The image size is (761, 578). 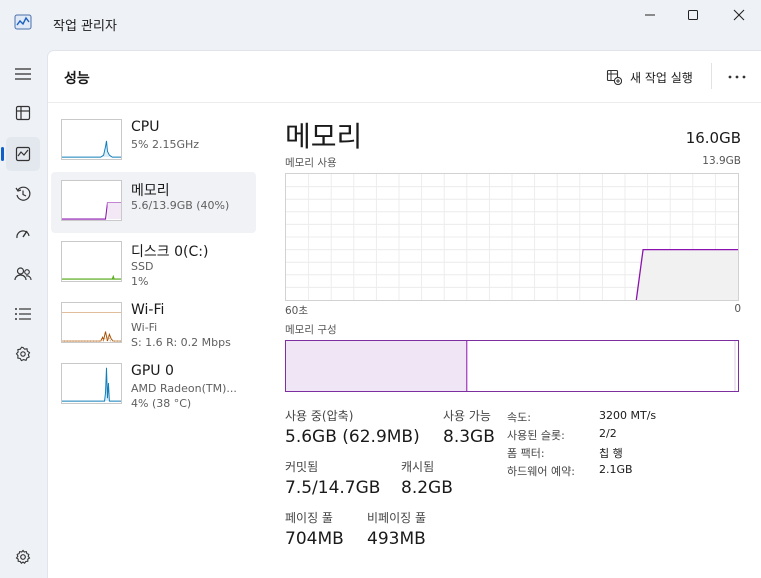 What do you see at coordinates (608, 433) in the screenshot?
I see `spec-slots-value: 2/2` at bounding box center [608, 433].